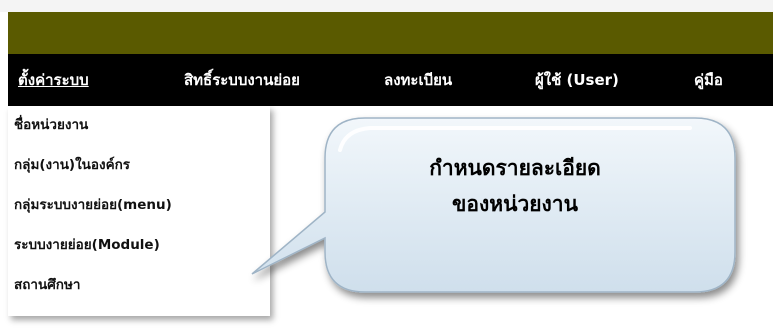 This screenshot has height=333, width=773. I want to click on callout-line-1: กำหนดรายละเอียด, so click(515, 168).